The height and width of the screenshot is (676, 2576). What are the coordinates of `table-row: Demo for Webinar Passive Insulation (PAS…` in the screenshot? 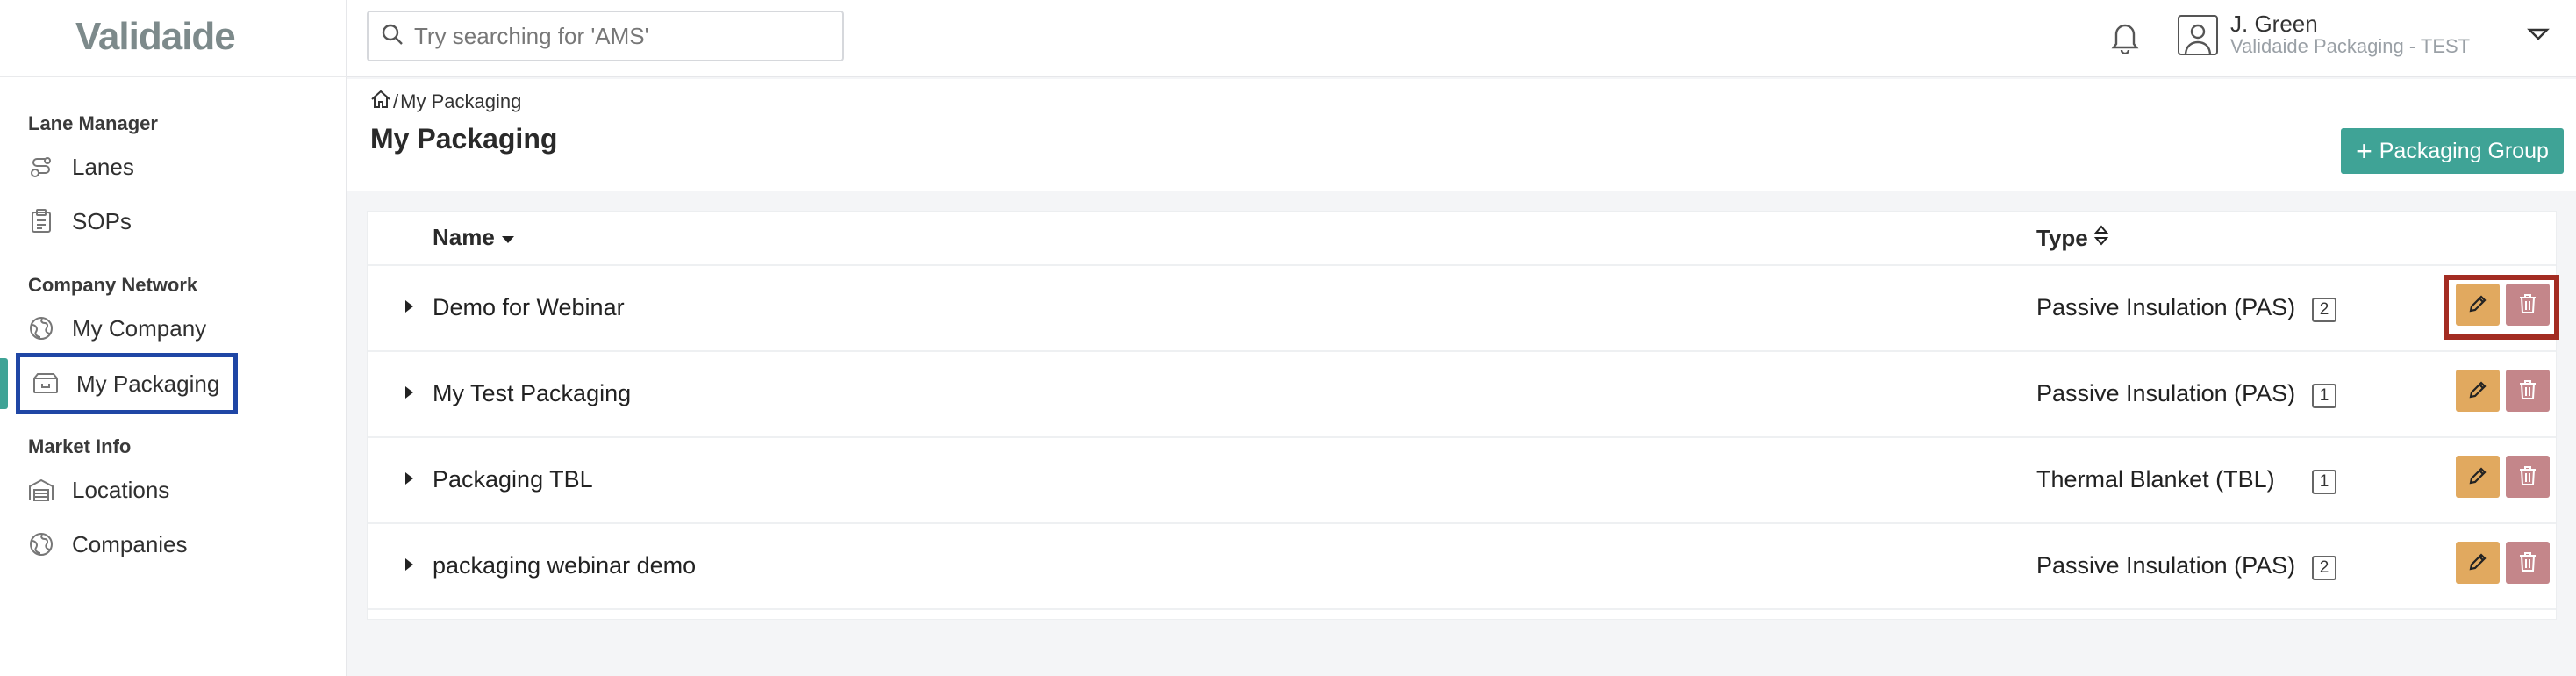 It's located at (1463, 309).